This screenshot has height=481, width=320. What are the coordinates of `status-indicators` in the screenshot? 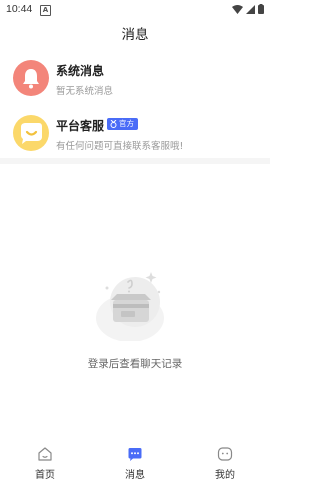 It's located at (248, 9).